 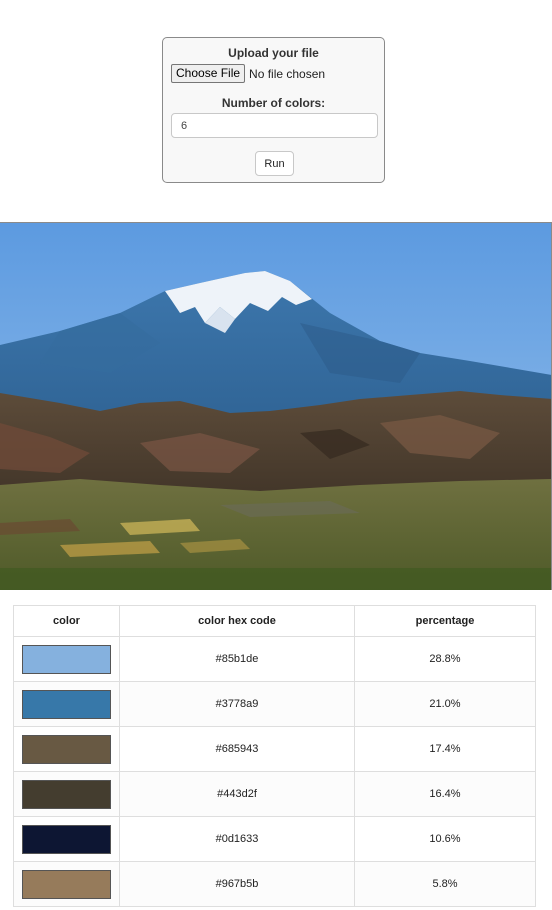 What do you see at coordinates (273, 103) in the screenshot?
I see `number-of-colors-label: Number of colors:` at bounding box center [273, 103].